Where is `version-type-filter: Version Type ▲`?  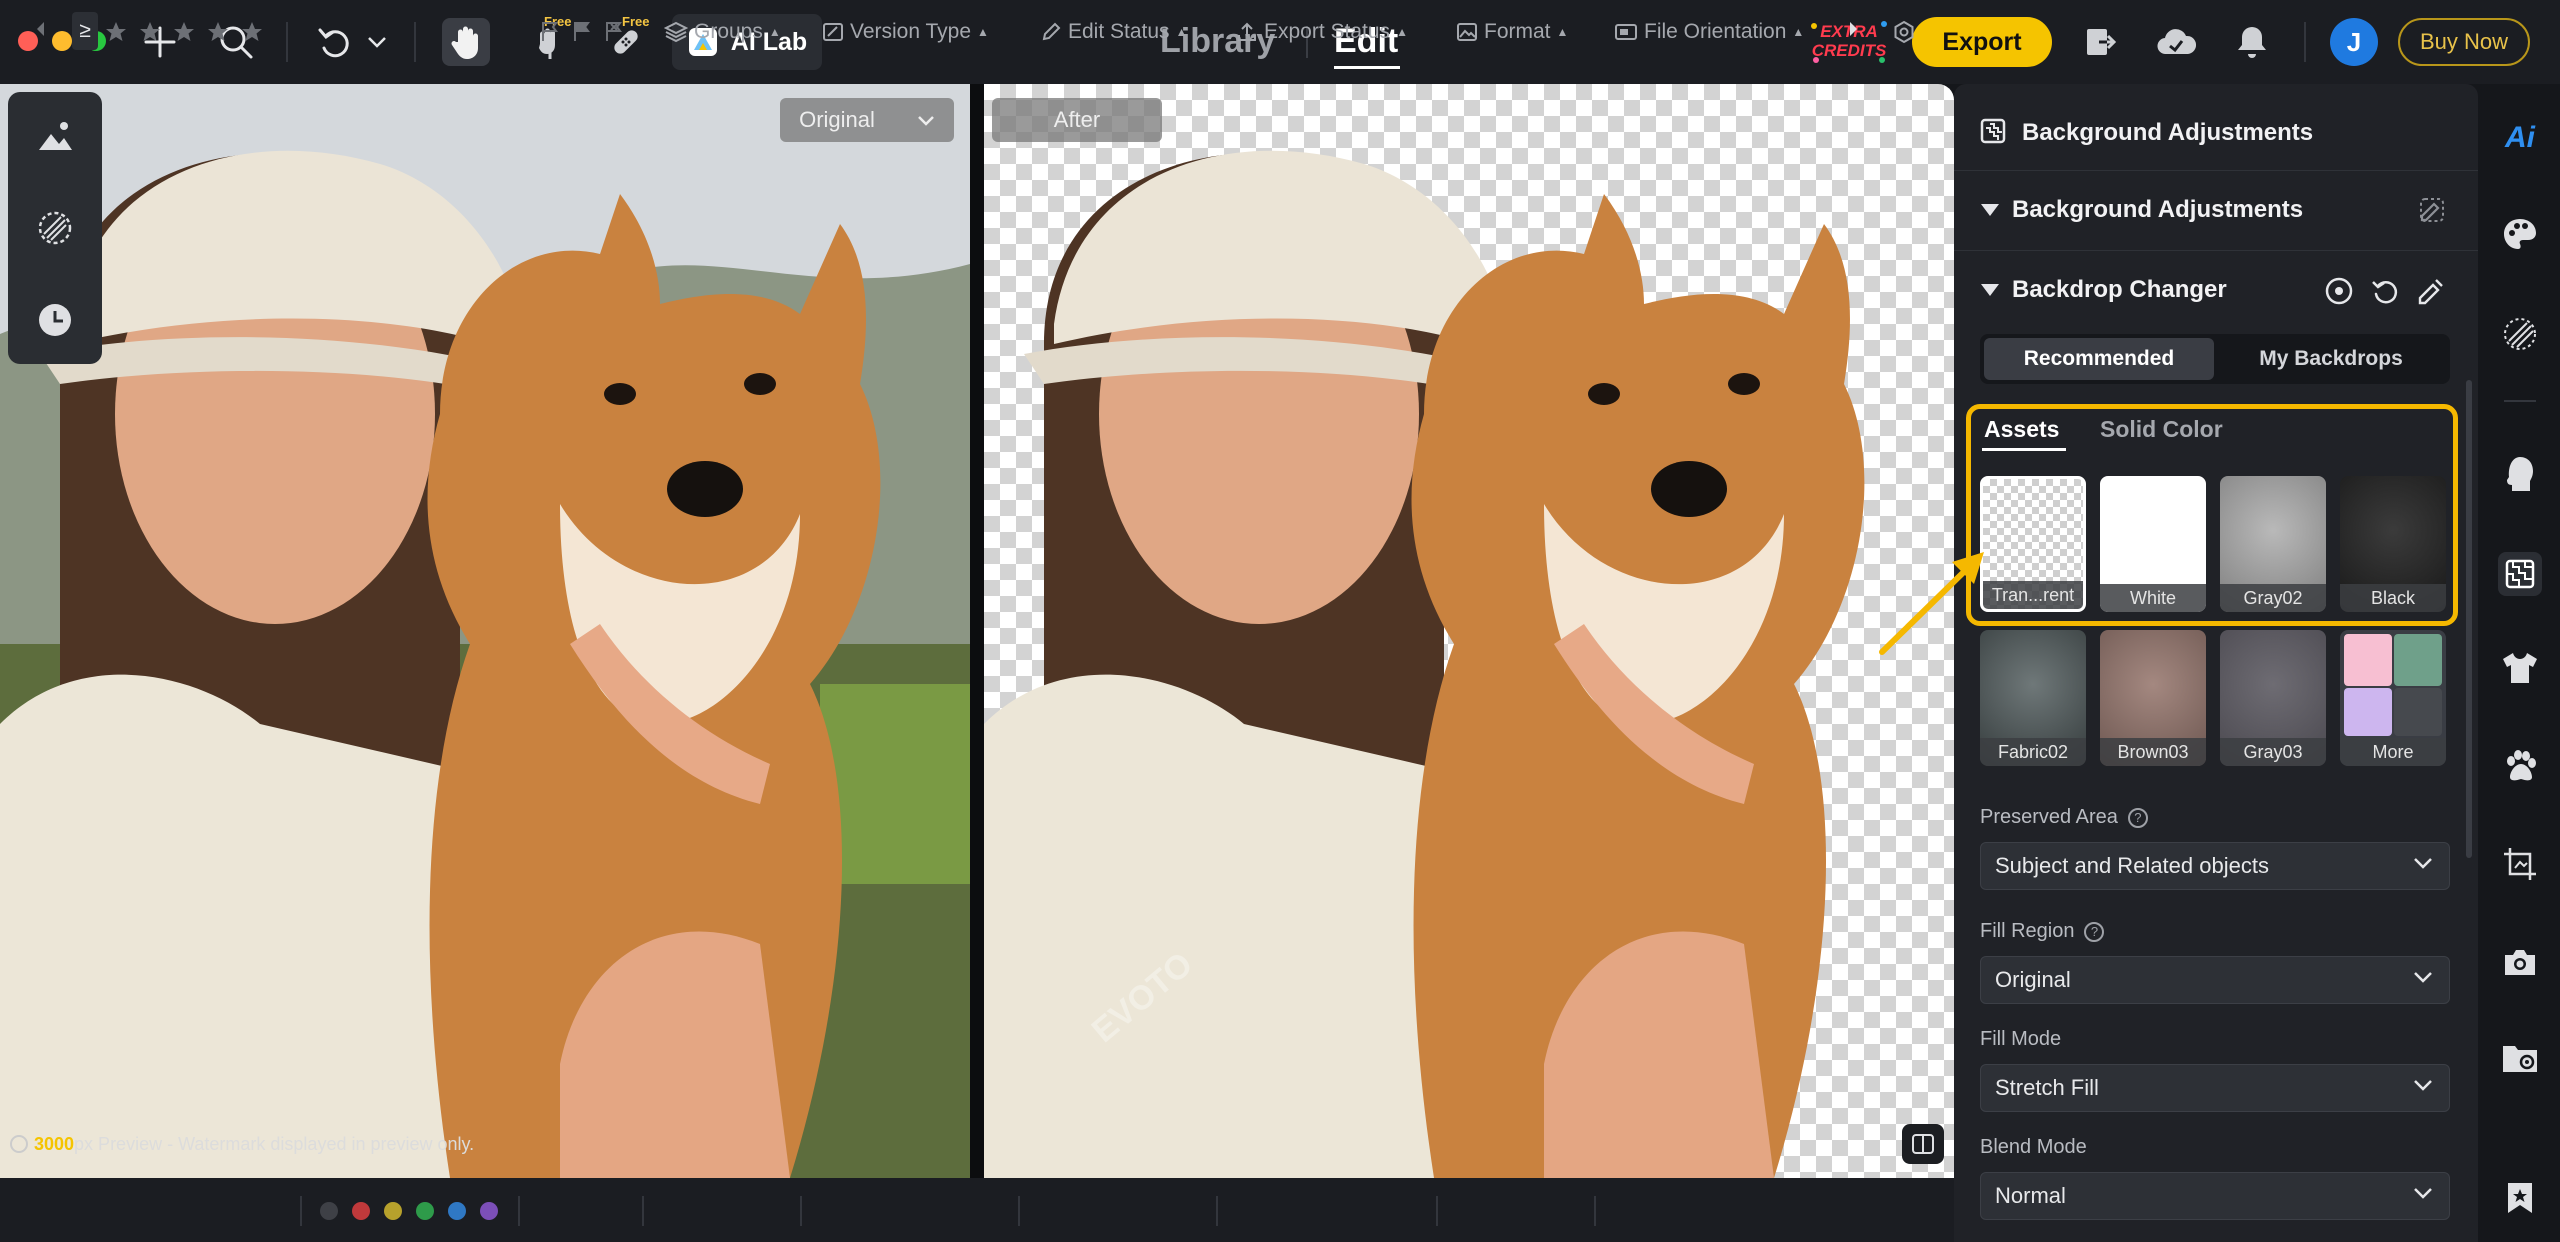
version-type-filter: Version Type ▲ is located at coordinates (905, 32).